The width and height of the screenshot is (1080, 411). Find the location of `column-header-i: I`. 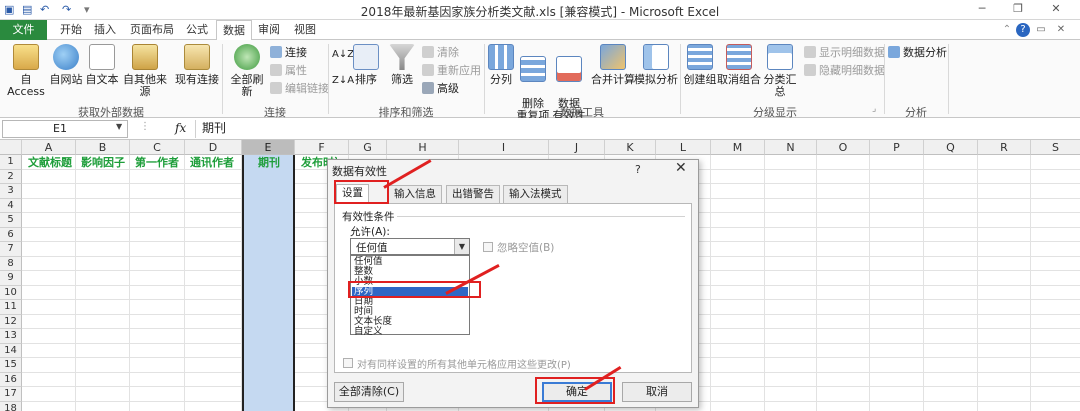

column-header-i: I is located at coordinates (504, 147).